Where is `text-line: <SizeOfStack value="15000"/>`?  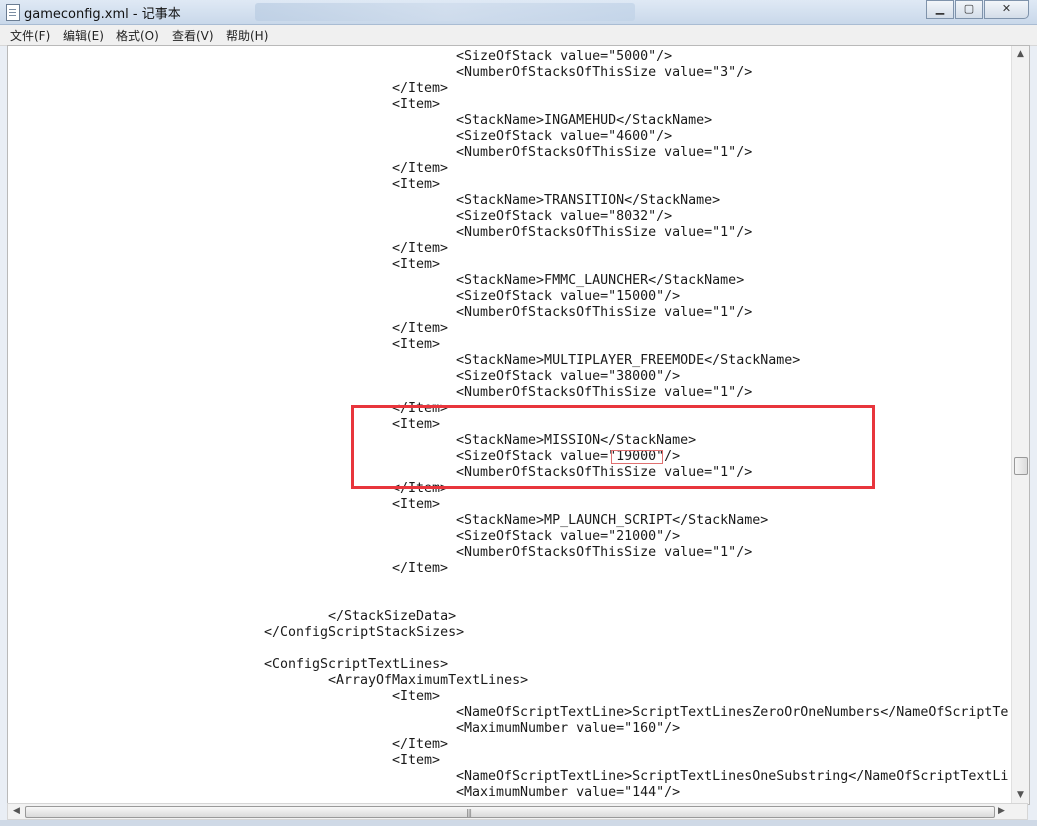 text-line: <SizeOfStack value="15000"/> is located at coordinates (568, 296).